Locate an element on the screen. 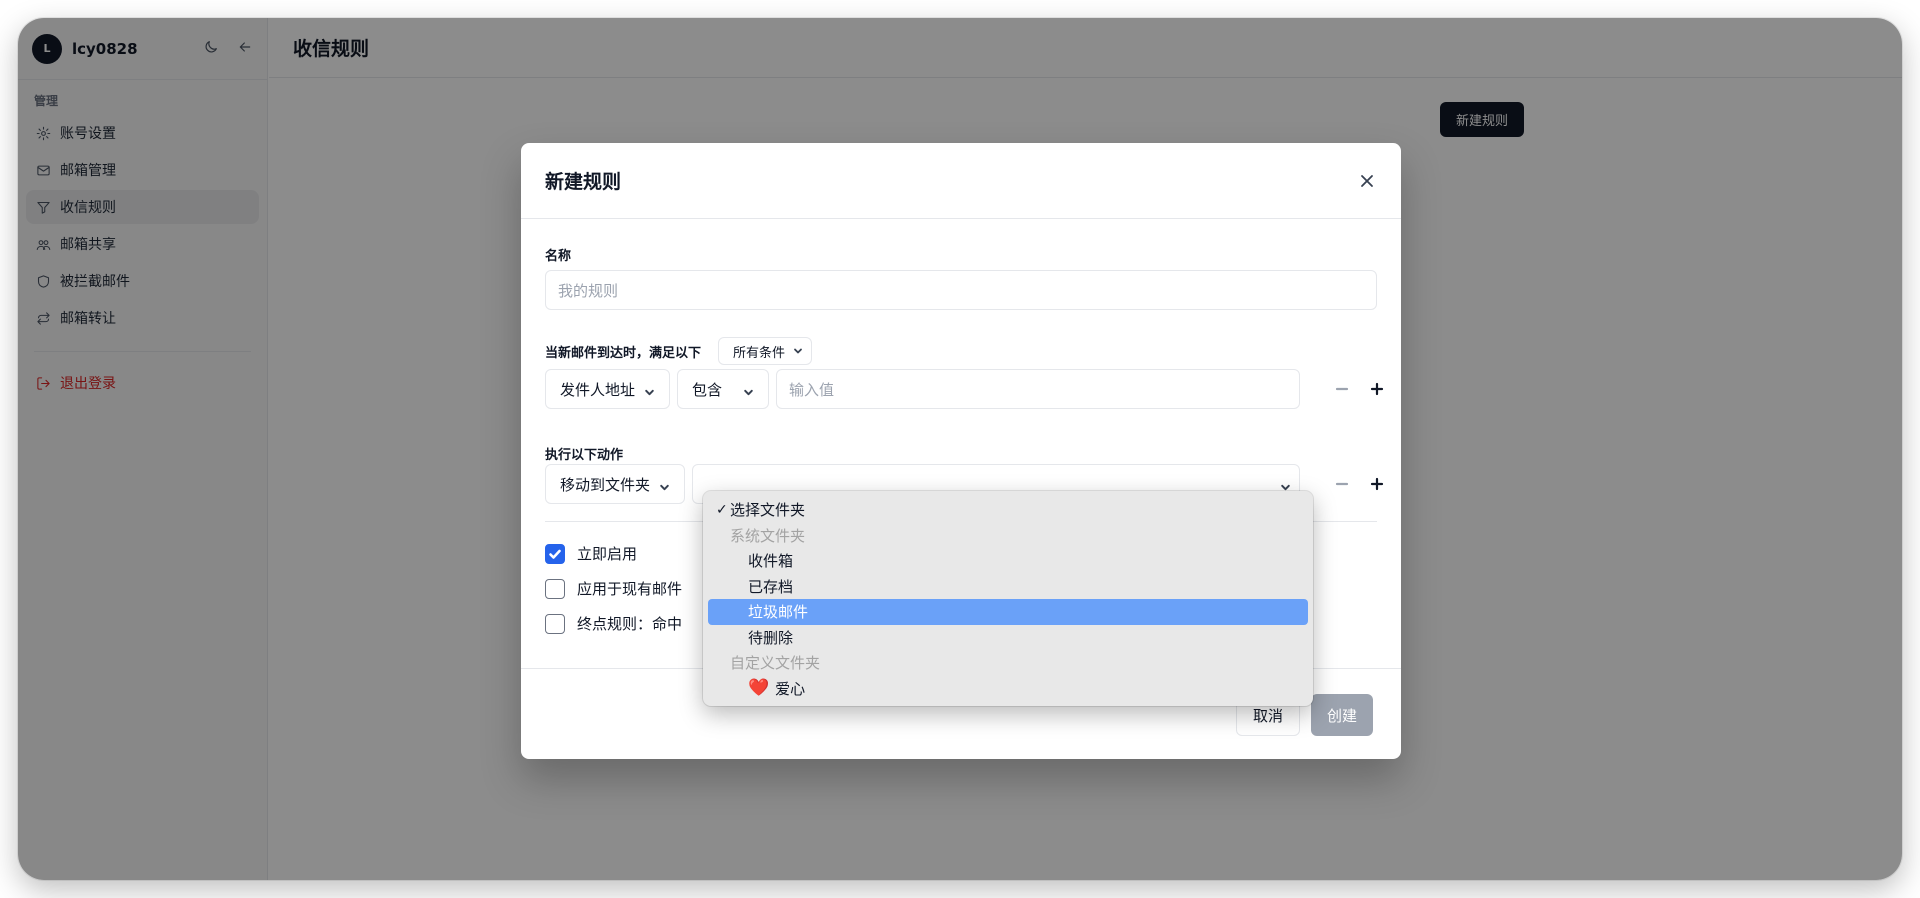 The height and width of the screenshot is (898, 1920). condition-operator-select: 包含 is located at coordinates (723, 389).